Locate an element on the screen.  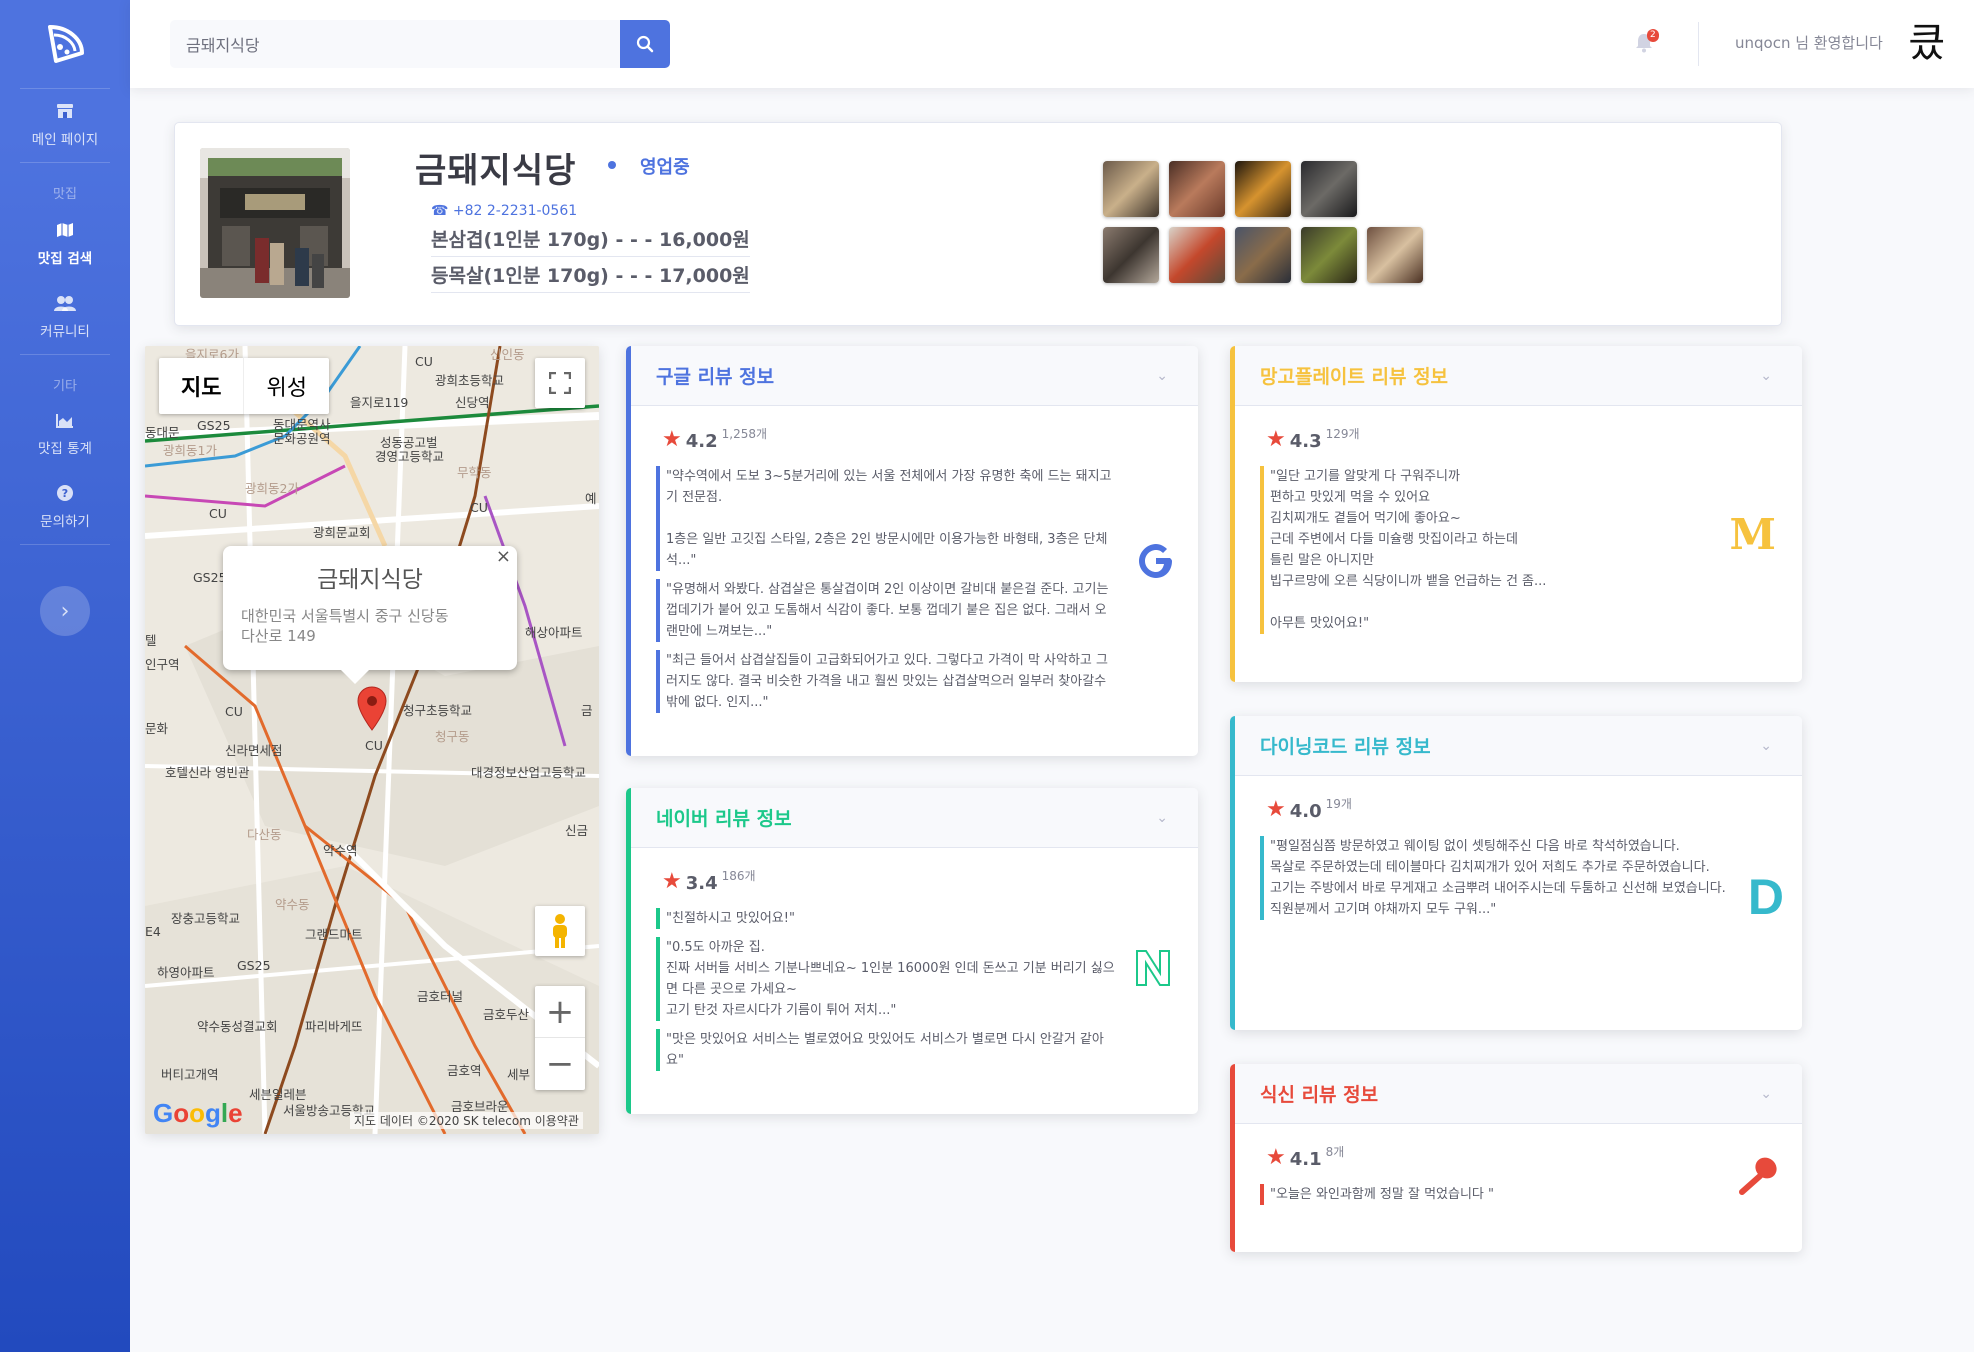
sidebar-heading-etc: 기타 is located at coordinates (65, 386).